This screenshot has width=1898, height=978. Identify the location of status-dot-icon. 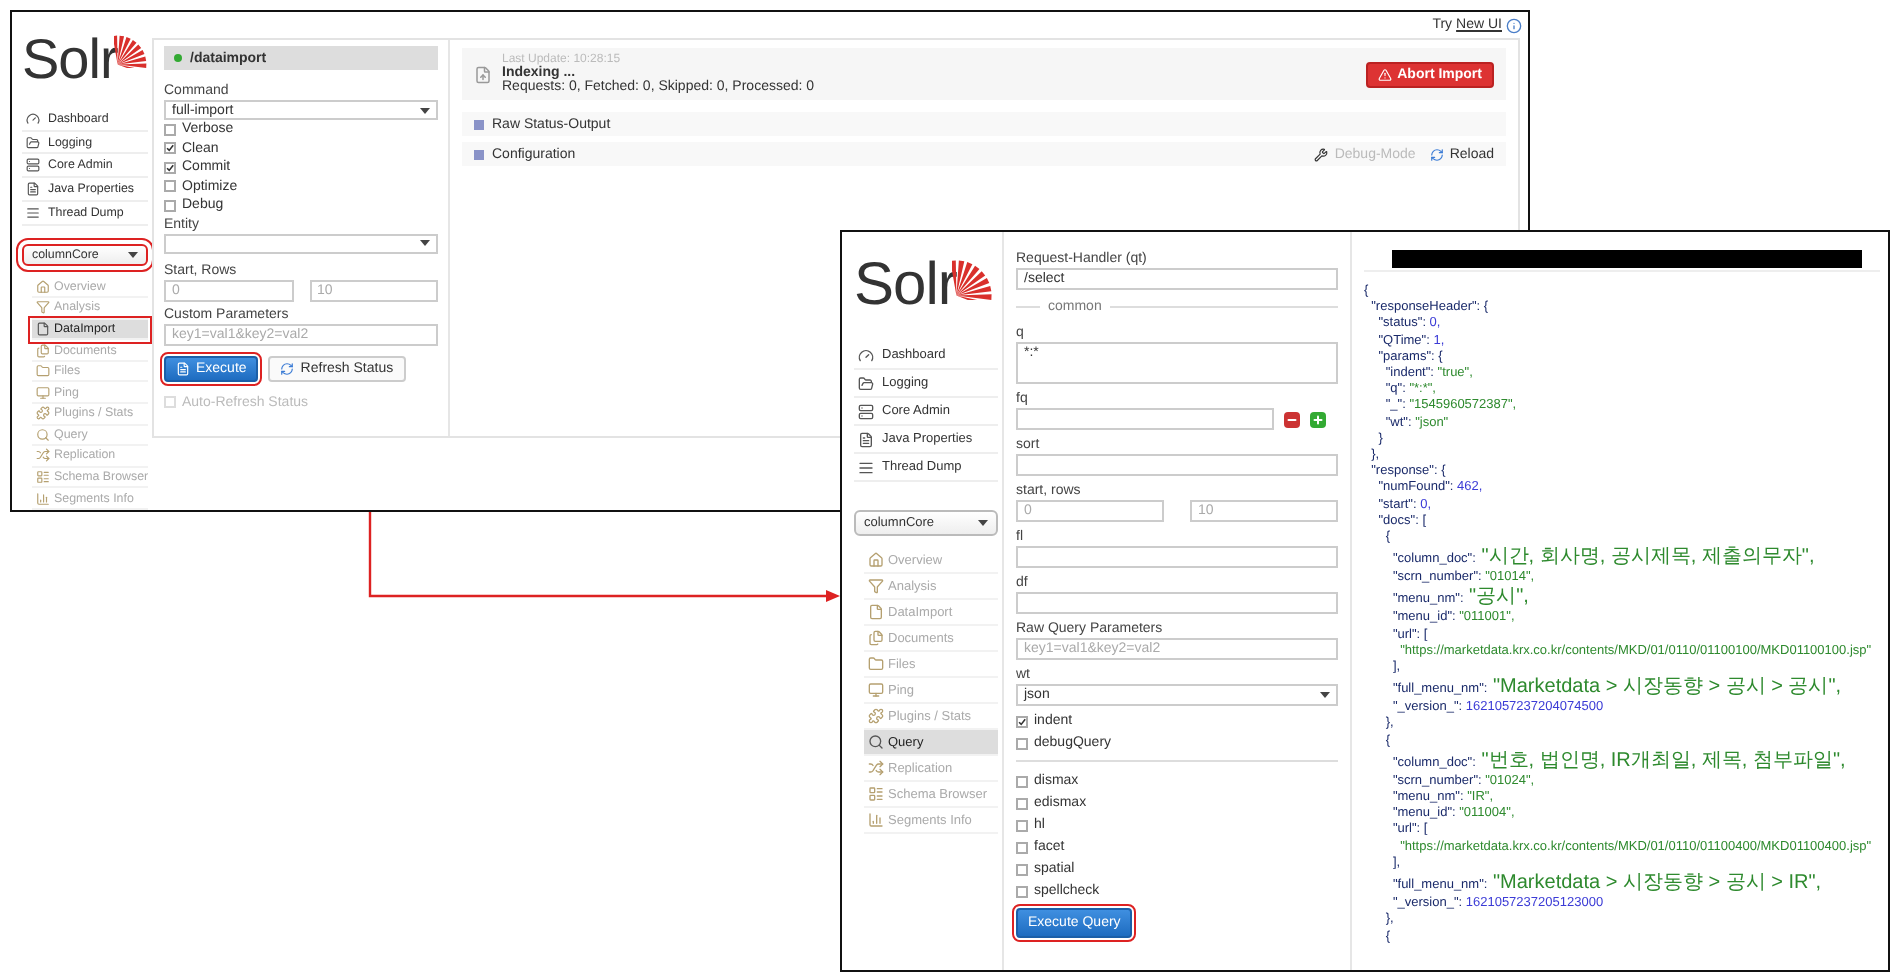
(178, 58).